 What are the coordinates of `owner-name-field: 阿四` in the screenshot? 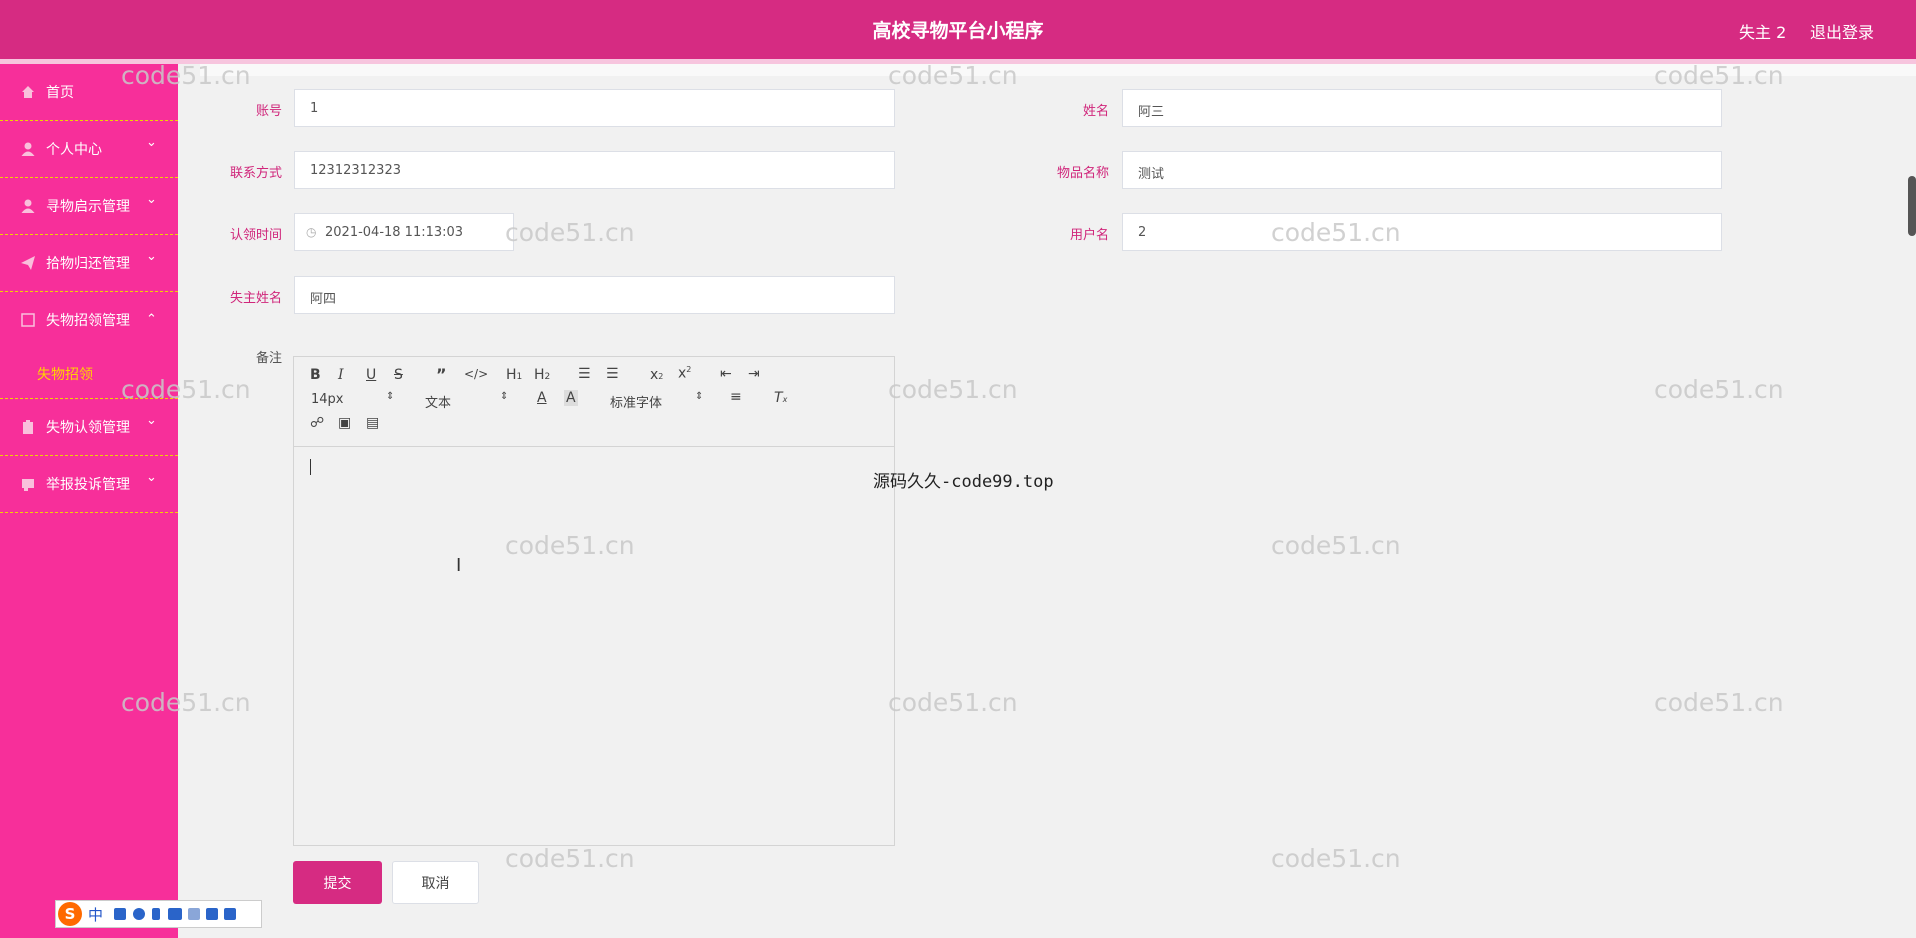 It's located at (594, 295).